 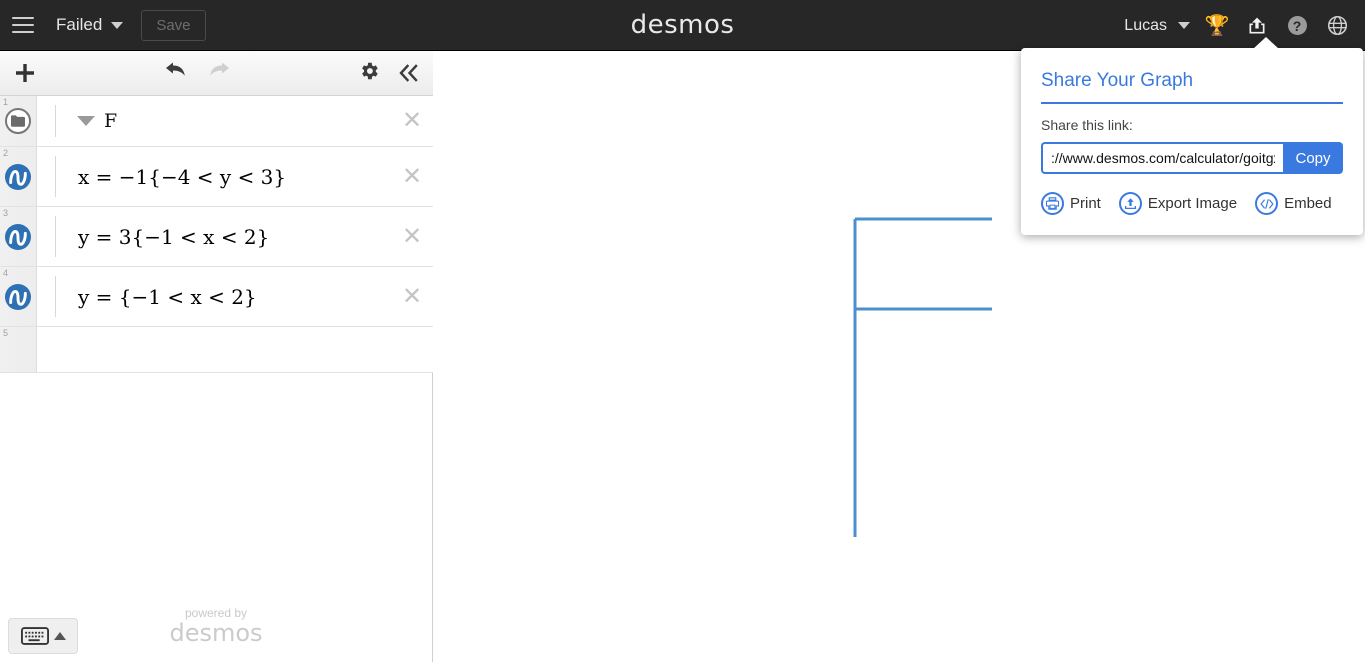 I want to click on document-title: Failed, so click(x=79, y=24).